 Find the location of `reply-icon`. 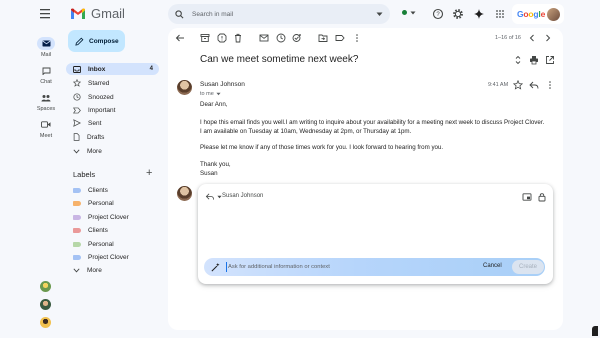

reply-icon is located at coordinates (534, 85).